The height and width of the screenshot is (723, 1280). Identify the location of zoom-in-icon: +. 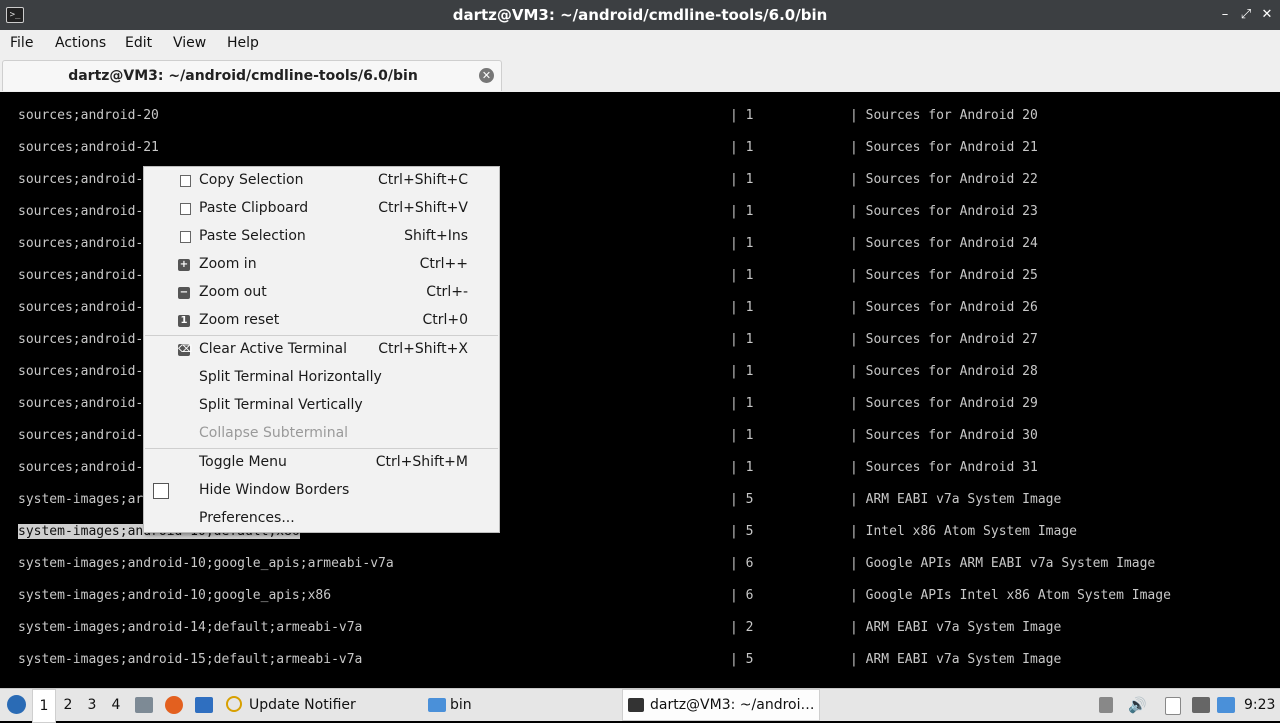
(184, 265).